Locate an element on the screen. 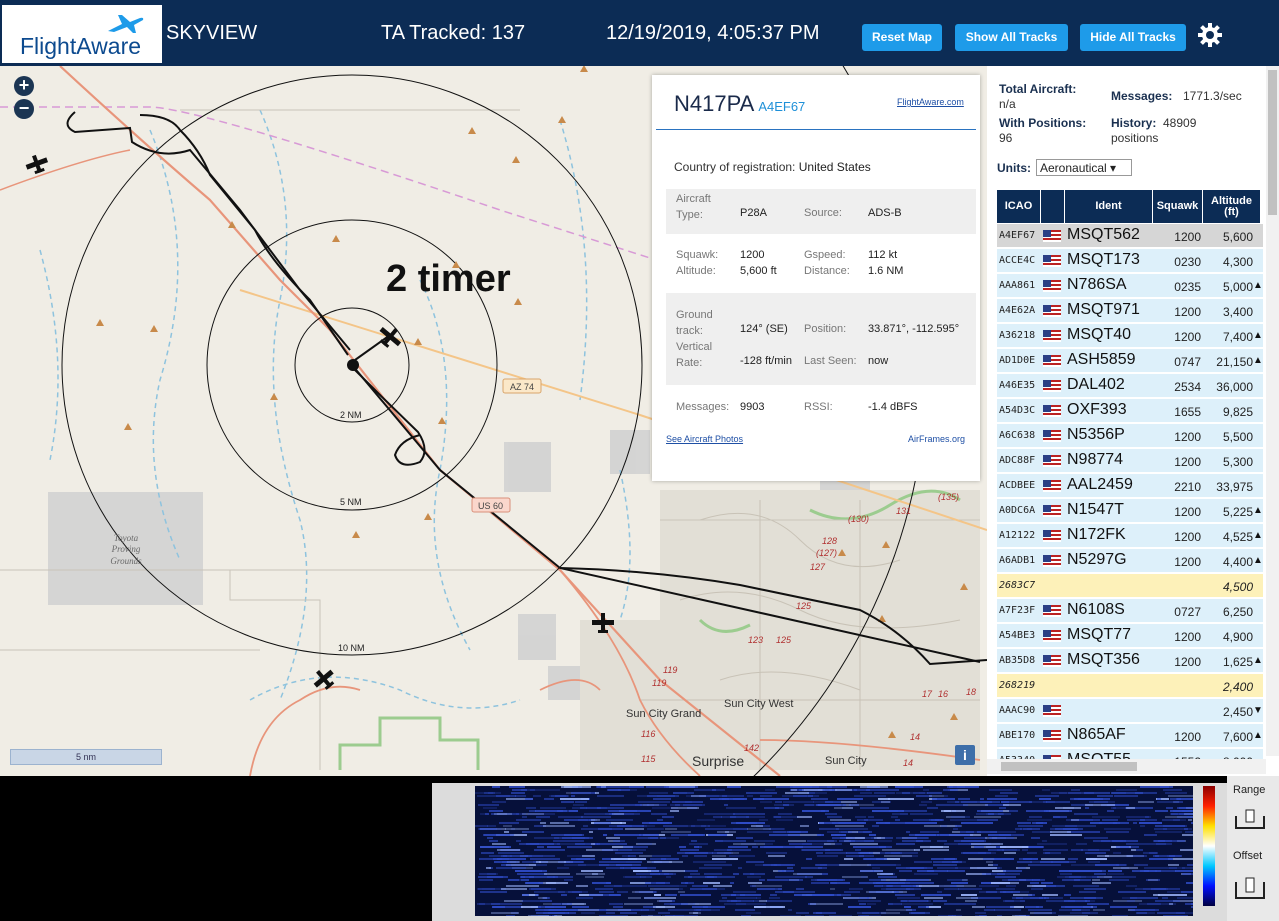  range-slider is located at coordinates (1250, 821).